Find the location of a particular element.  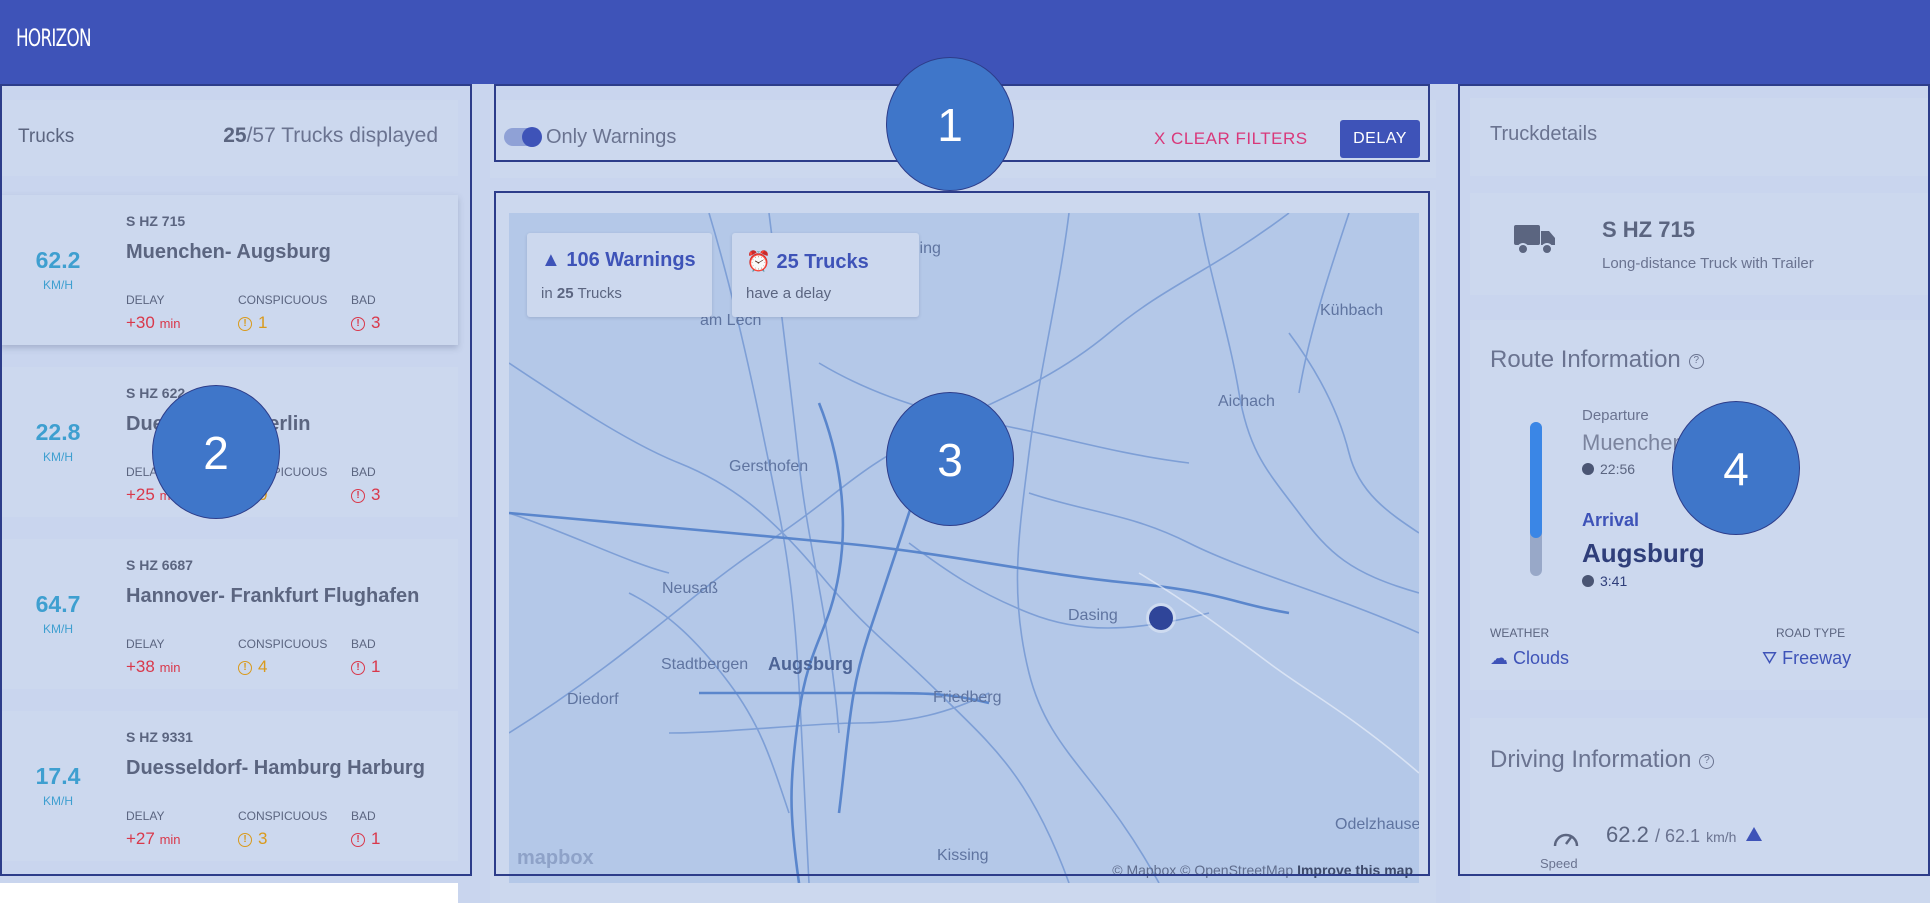

cloud-icon: ☁ is located at coordinates (1499, 658).